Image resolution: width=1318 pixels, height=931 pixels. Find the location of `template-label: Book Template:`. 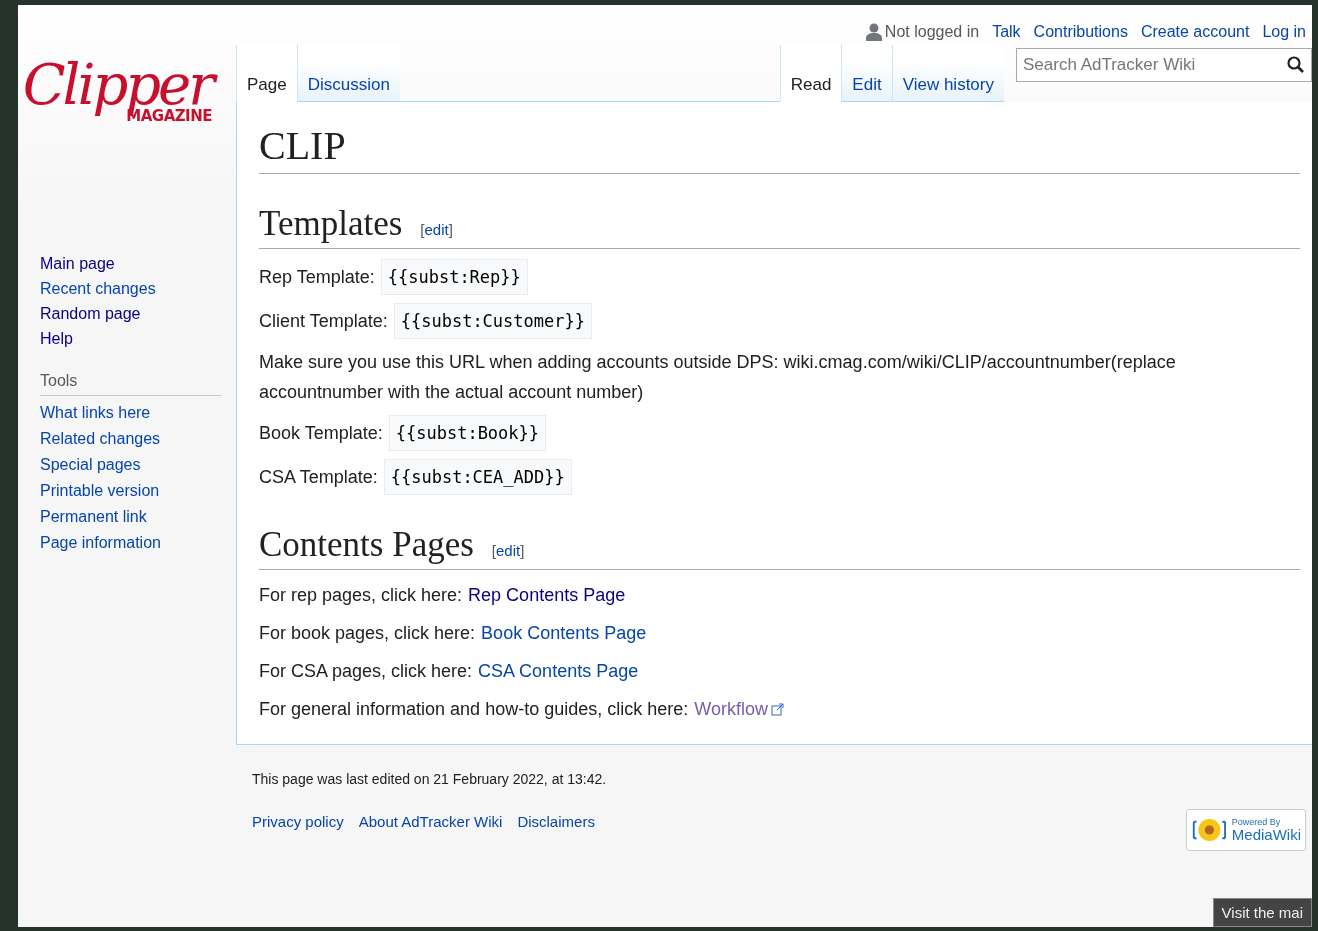

template-label: Book Template: is located at coordinates (321, 433).